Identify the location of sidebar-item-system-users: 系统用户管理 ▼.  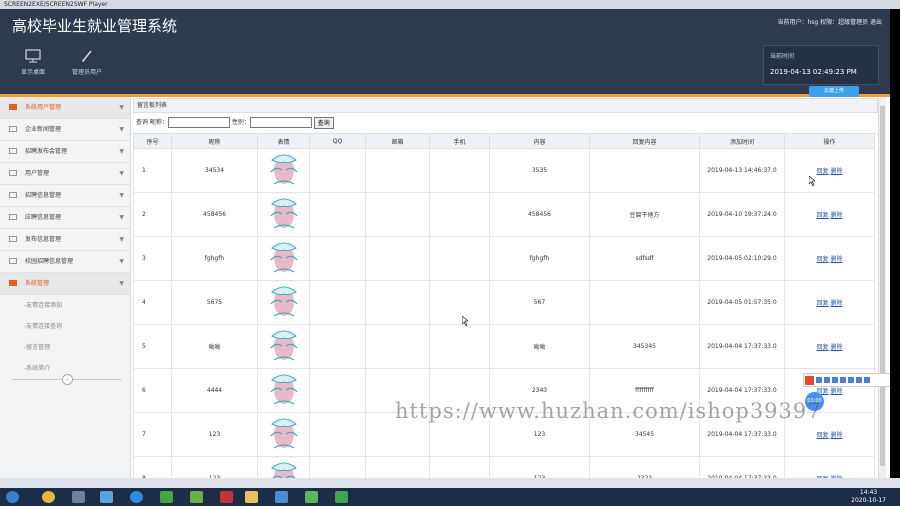
(65, 108).